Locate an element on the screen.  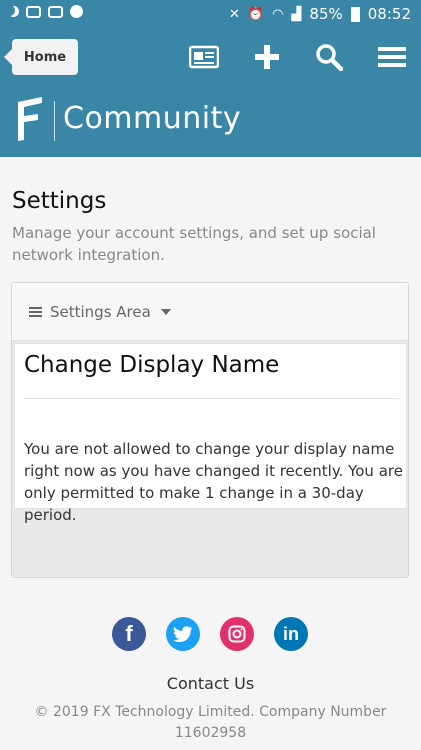
menu-icon is located at coordinates (392, 57).